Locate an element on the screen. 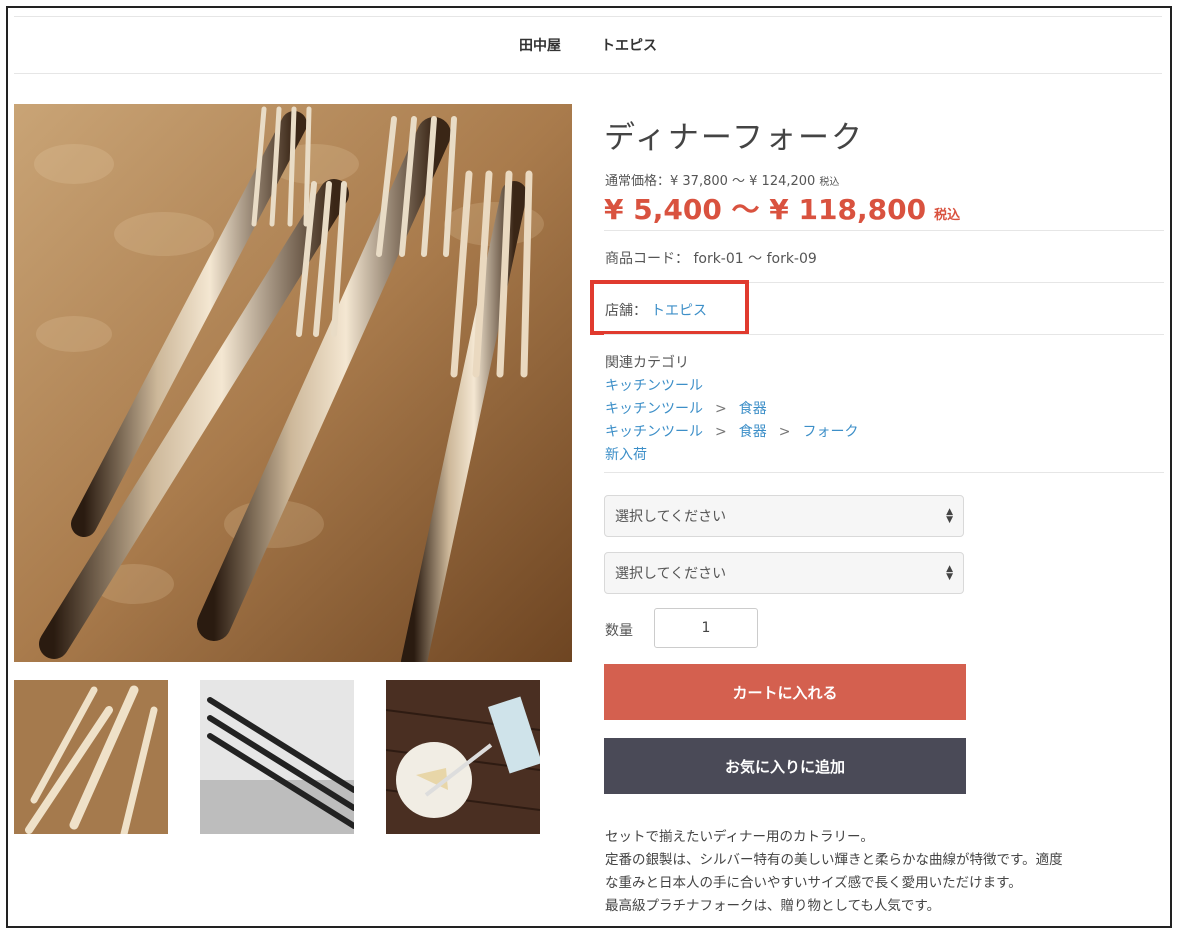  quantity-label: 数量 is located at coordinates (619, 631).